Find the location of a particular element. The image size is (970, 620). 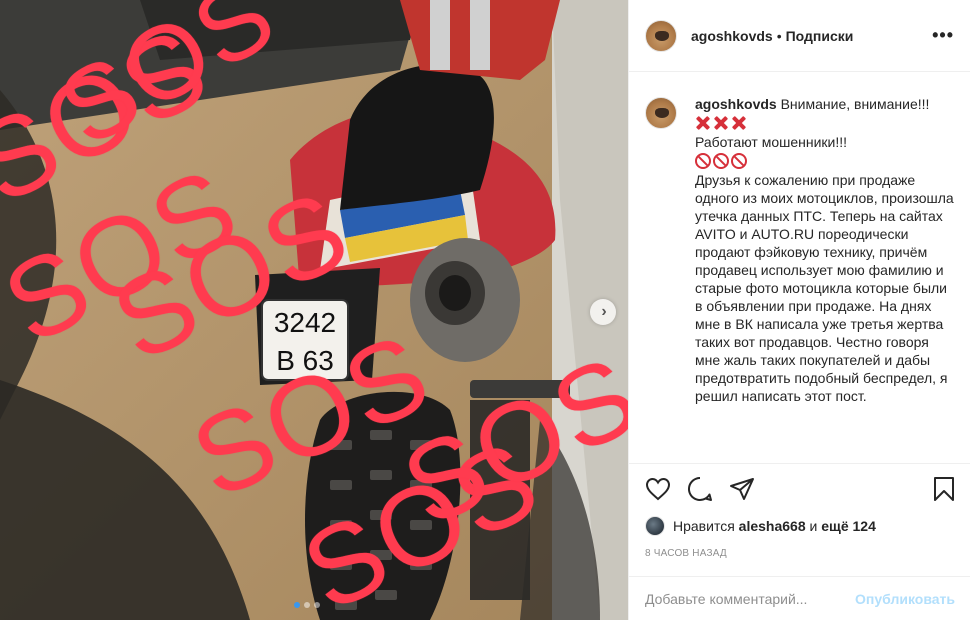

carousel-next-button: › is located at coordinates (603, 312).